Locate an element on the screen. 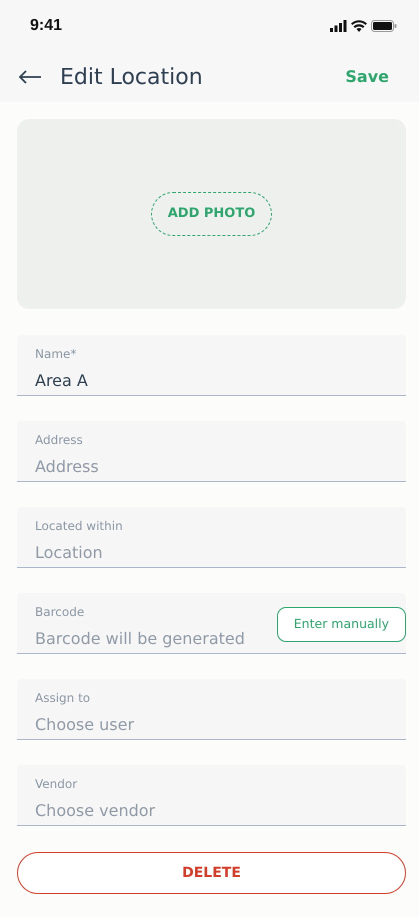  add-photo-button: ADD PHOTO is located at coordinates (211, 214).